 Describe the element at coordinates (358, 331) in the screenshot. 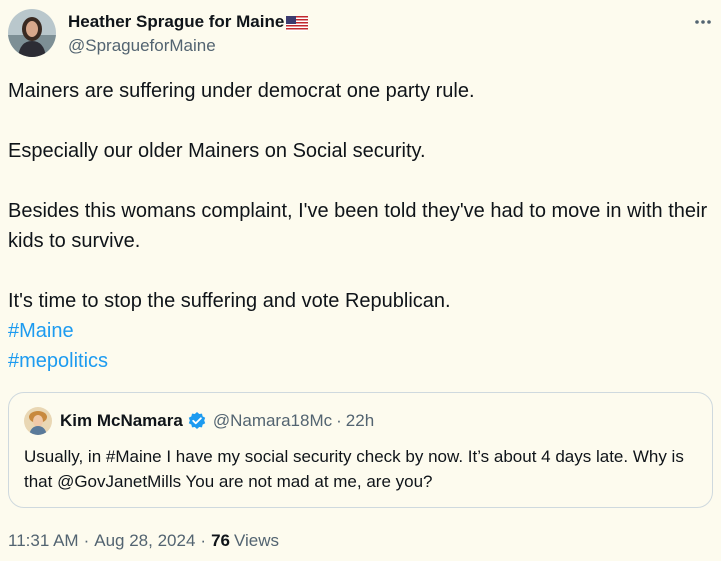

I see `hashtag-link: #Maine` at that location.